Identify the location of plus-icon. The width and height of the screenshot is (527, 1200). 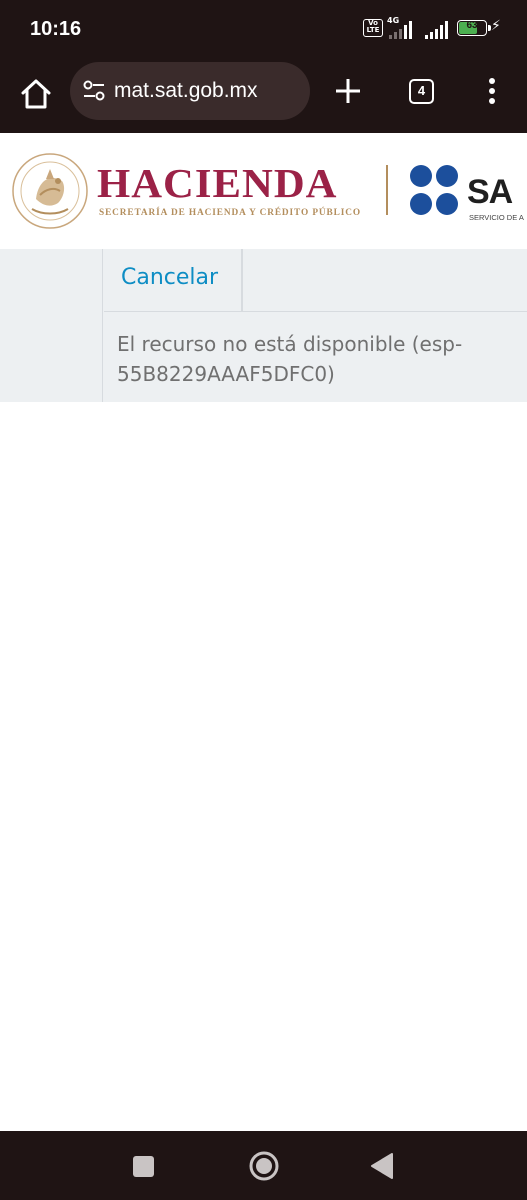
(348, 91).